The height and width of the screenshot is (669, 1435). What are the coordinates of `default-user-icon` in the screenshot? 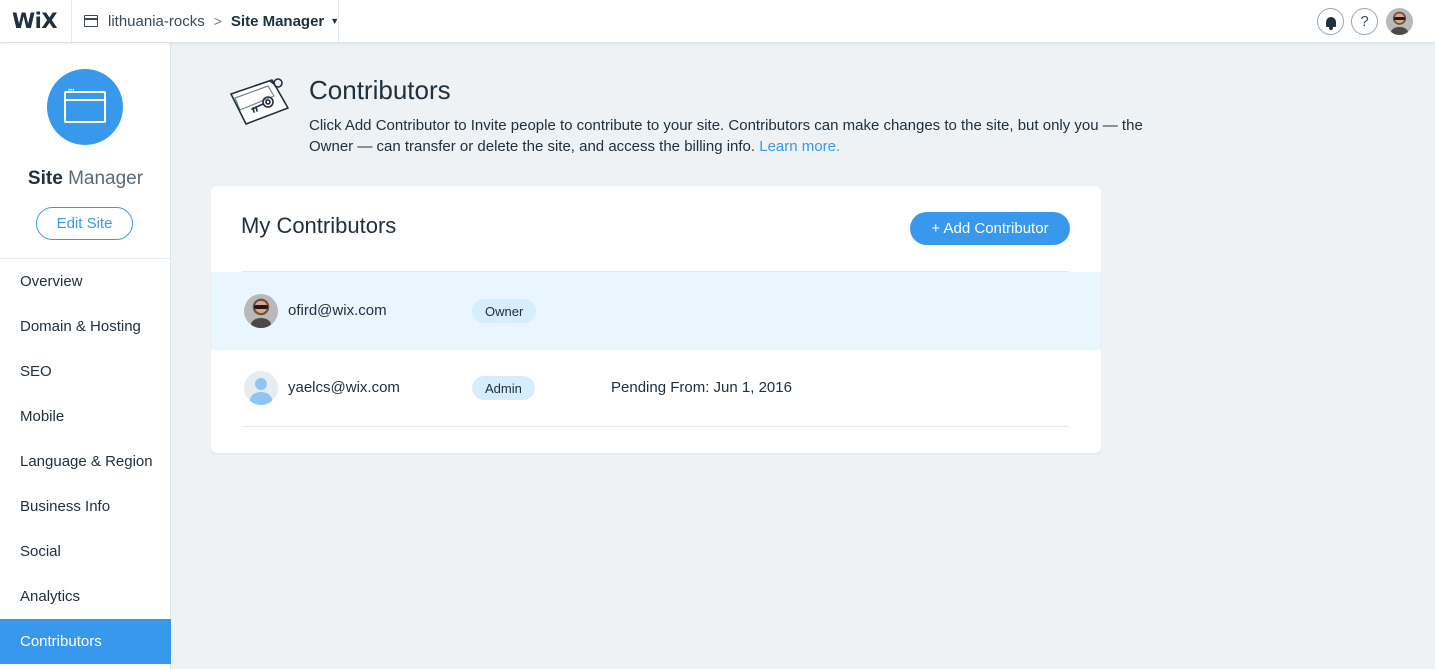 It's located at (261, 388).